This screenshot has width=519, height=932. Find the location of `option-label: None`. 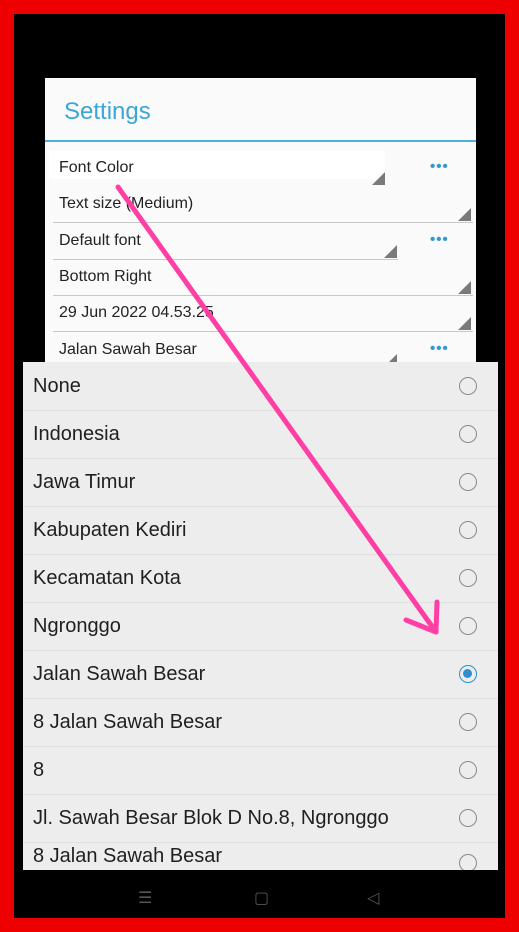

option-label: None is located at coordinates (57, 386).